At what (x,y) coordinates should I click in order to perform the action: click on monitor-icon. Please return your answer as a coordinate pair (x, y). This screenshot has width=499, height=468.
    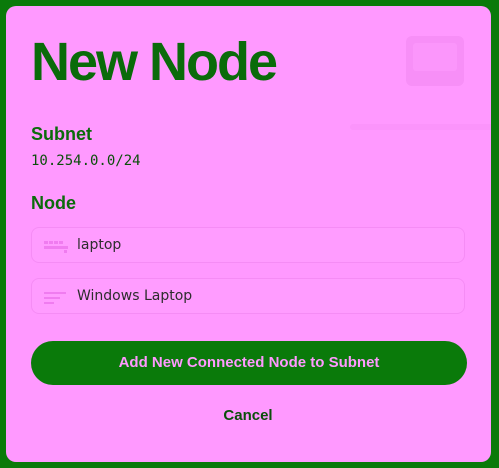
    Looking at the image, I should click on (435, 61).